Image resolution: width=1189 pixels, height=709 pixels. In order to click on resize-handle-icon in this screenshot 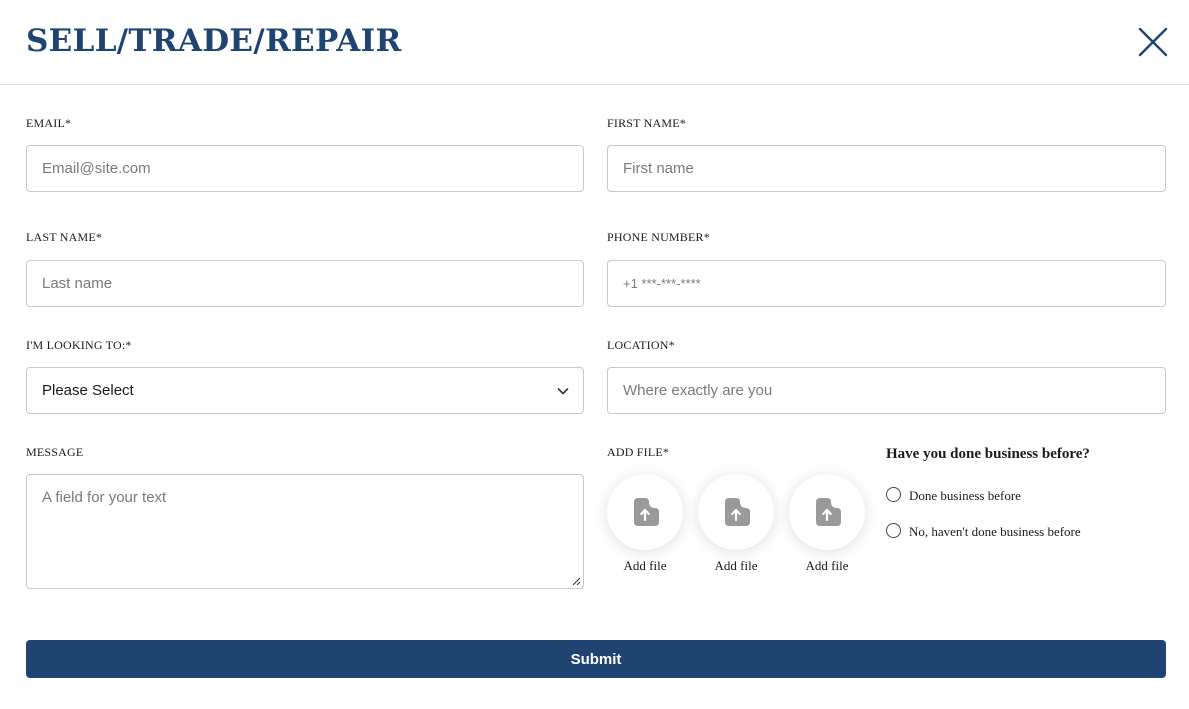, I will do `click(576, 581)`.